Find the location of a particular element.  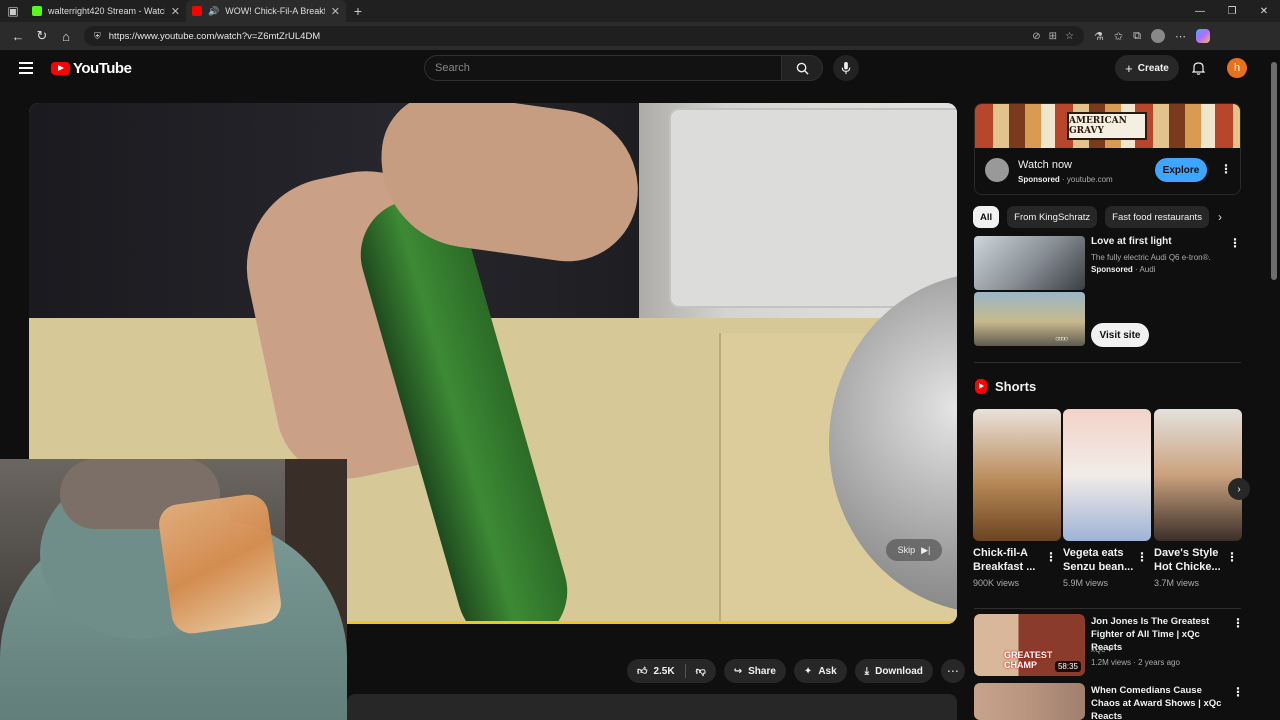

ad-title: Watch now is located at coordinates (1045, 165).